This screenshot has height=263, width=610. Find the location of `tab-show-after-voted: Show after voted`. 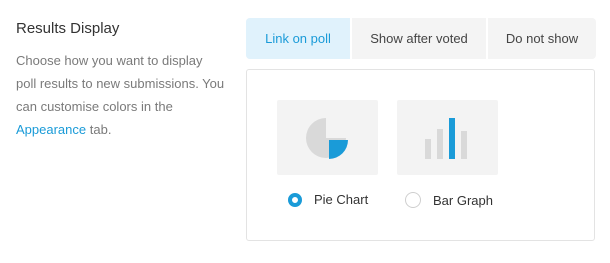

tab-show-after-voted: Show after voted is located at coordinates (418, 38).